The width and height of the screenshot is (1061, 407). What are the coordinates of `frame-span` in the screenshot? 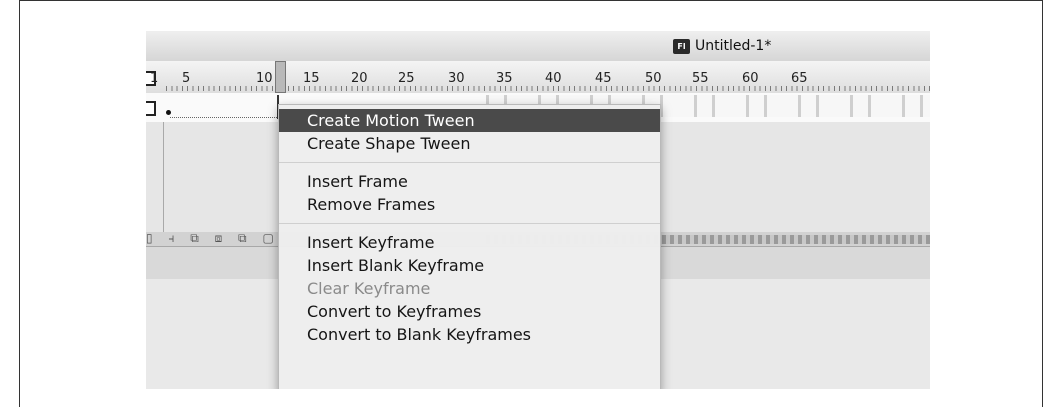 It's located at (223, 117).